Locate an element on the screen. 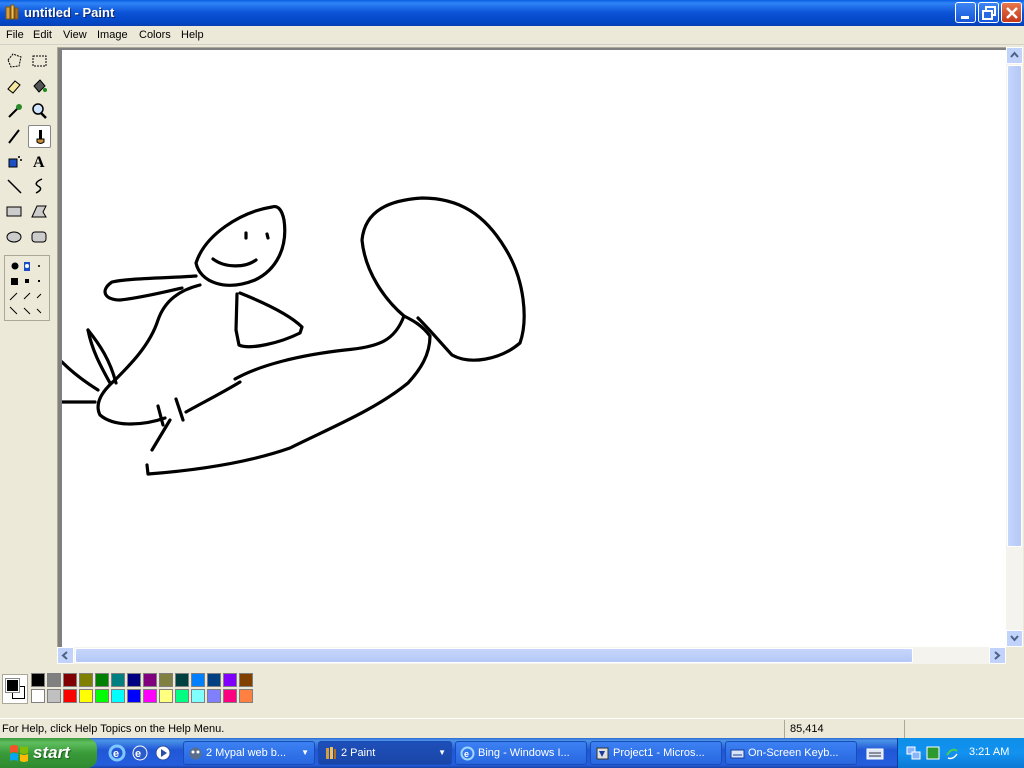 This screenshot has width=1024, height=768. media-player-icon is located at coordinates (163, 753).